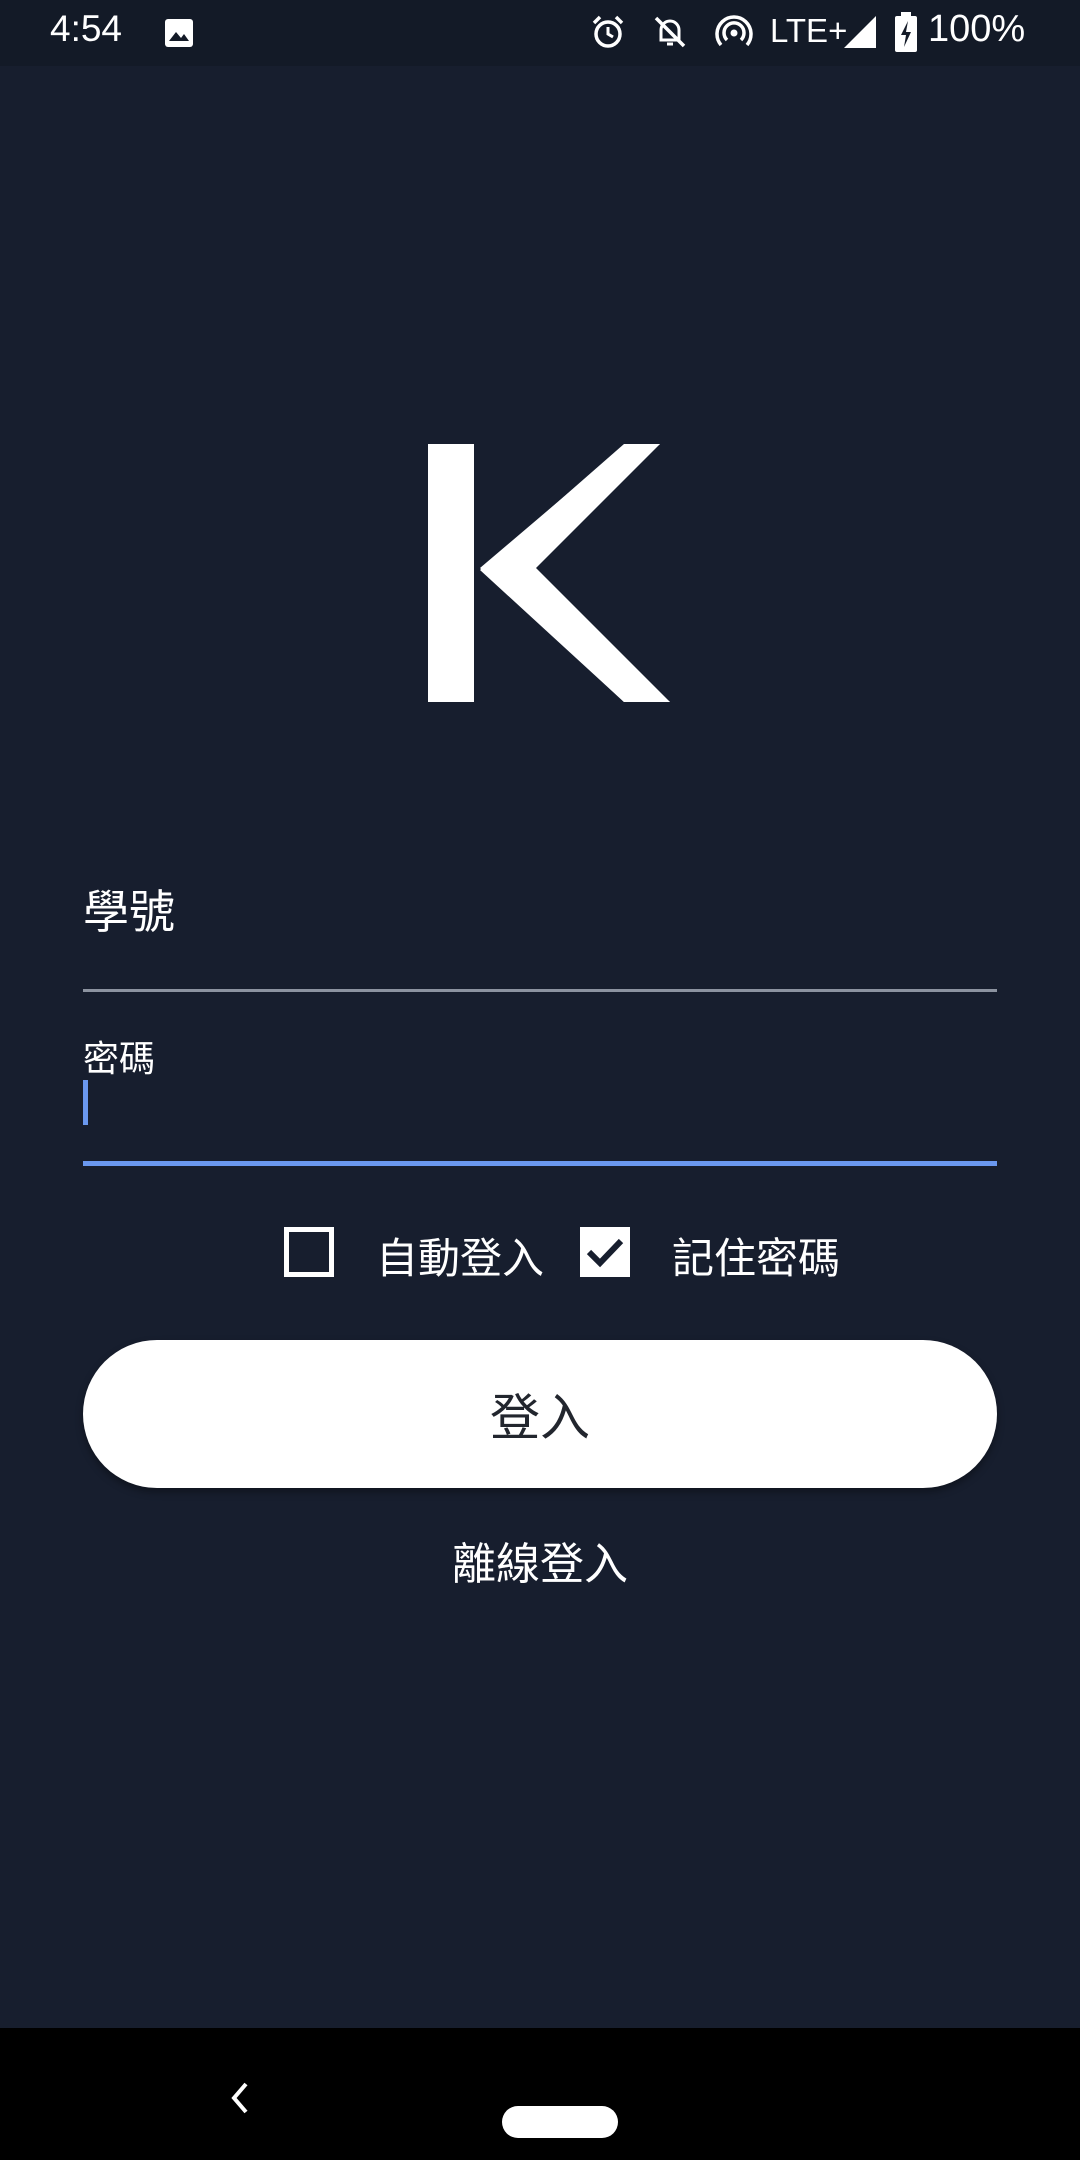  What do you see at coordinates (540, 1163) in the screenshot?
I see `password-underline` at bounding box center [540, 1163].